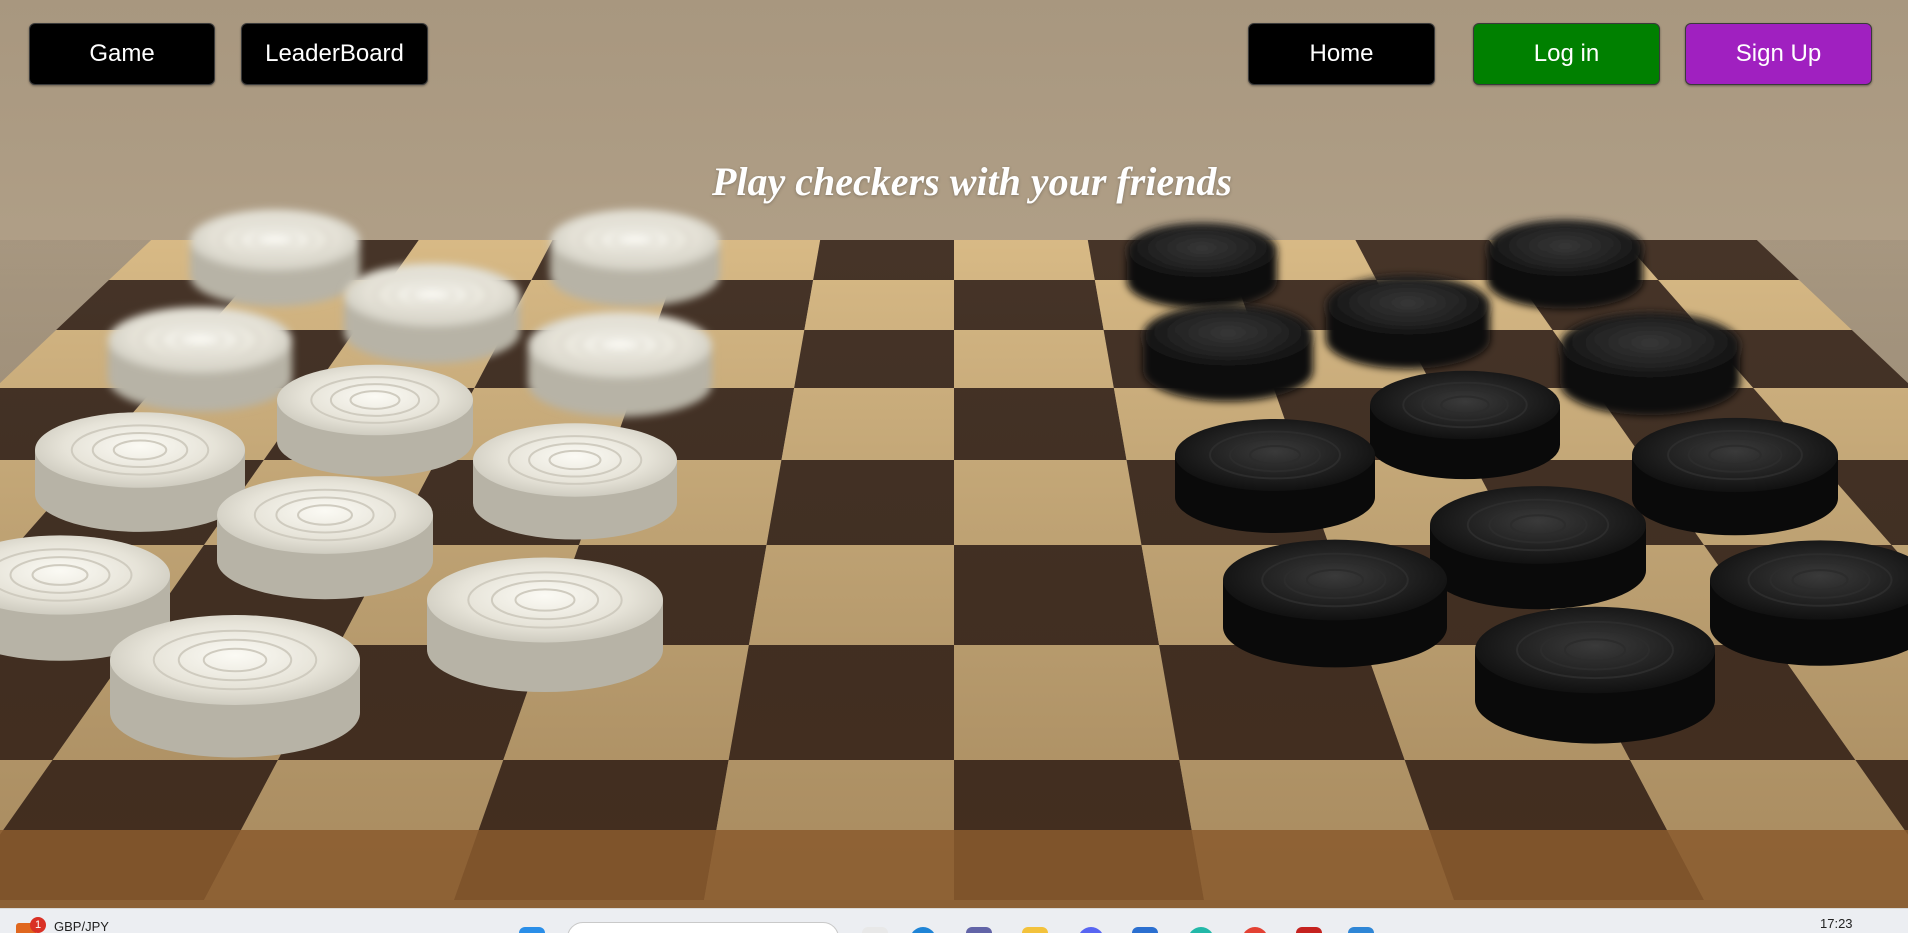  Describe the element at coordinates (1035, 930) in the screenshot. I see `folder-icon` at that location.